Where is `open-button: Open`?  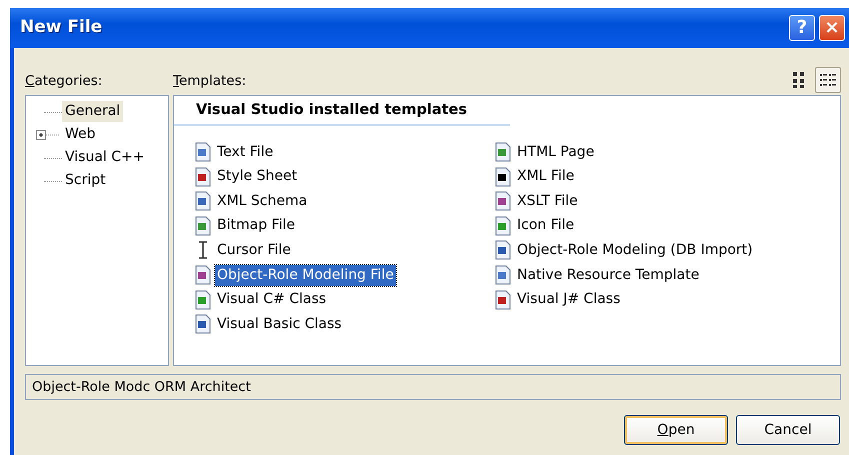 open-button: Open is located at coordinates (676, 430).